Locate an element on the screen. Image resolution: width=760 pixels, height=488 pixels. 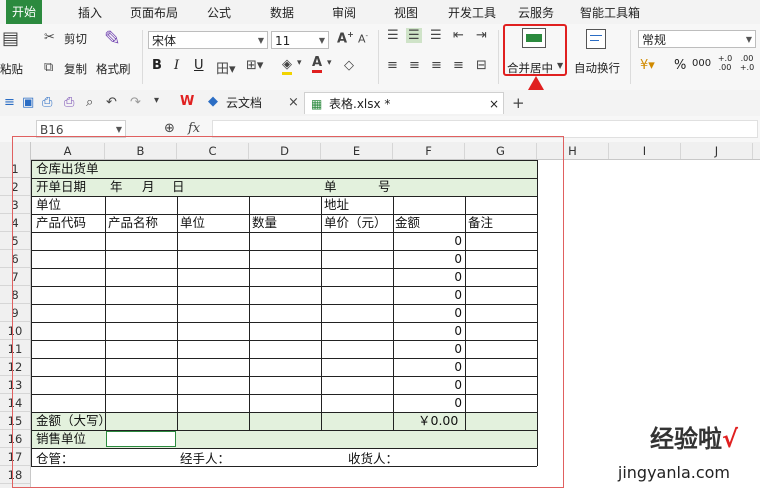
tab-formulas: 公式 is located at coordinates (219, 12).